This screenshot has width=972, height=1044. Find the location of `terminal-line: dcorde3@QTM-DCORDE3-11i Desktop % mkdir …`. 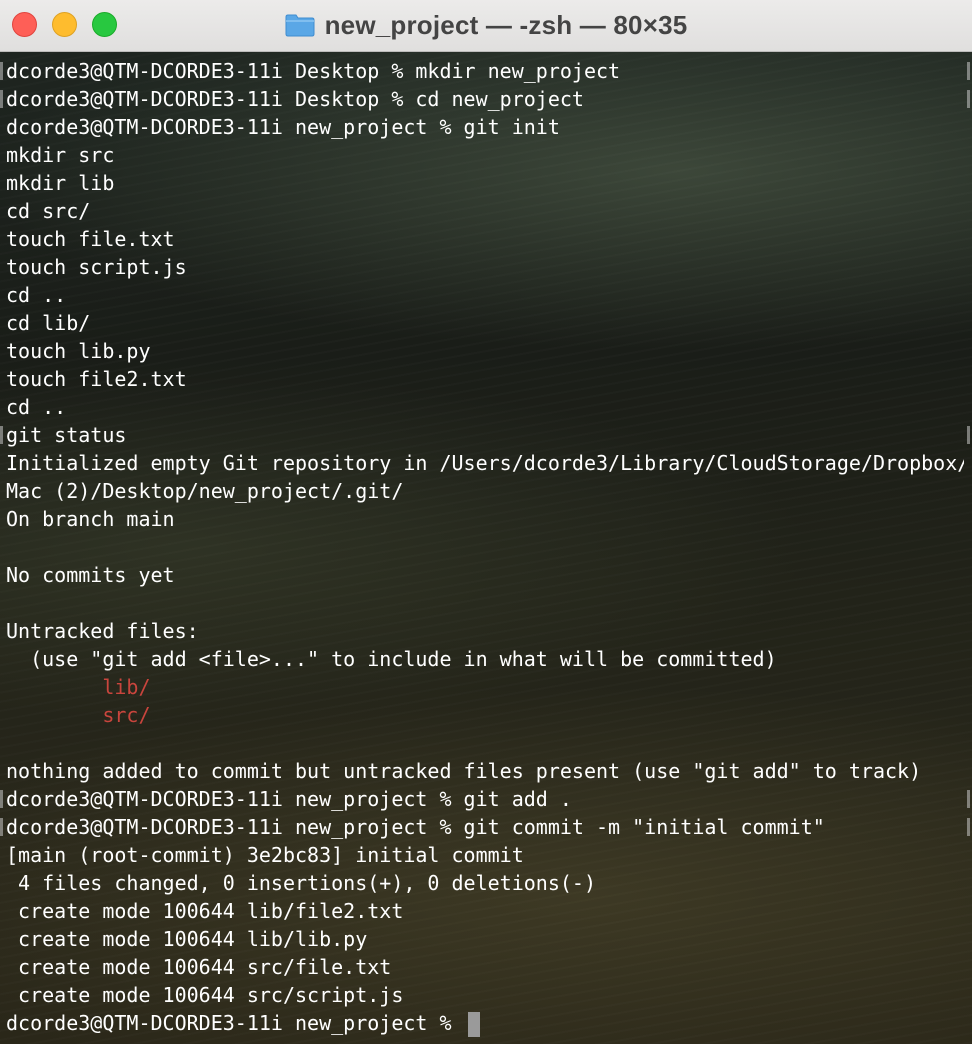

terminal-line: dcorde3@QTM-DCORDE3-11i Desktop % mkdir … is located at coordinates (313, 71).